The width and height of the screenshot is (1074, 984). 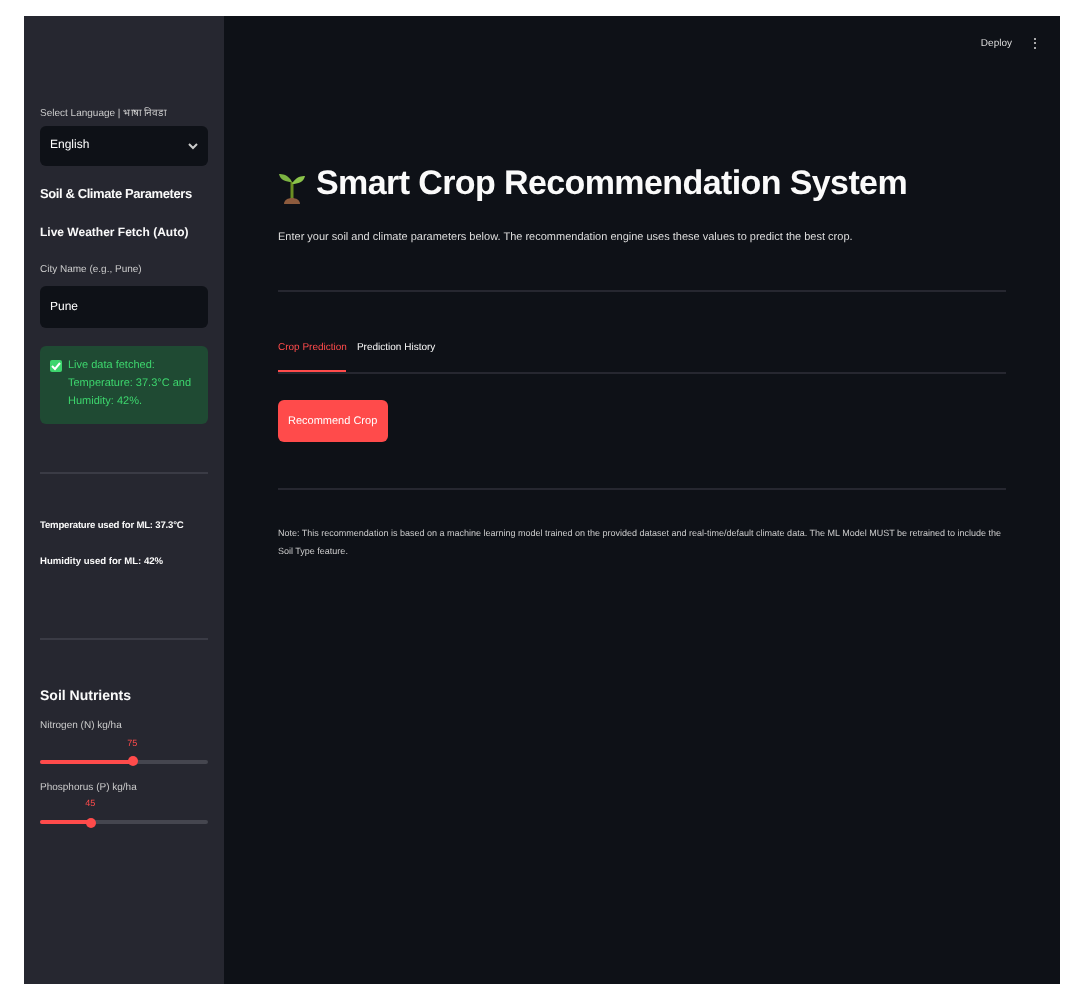 I want to click on page-title: Smart Crop Recommendation System, so click(x=612, y=184).